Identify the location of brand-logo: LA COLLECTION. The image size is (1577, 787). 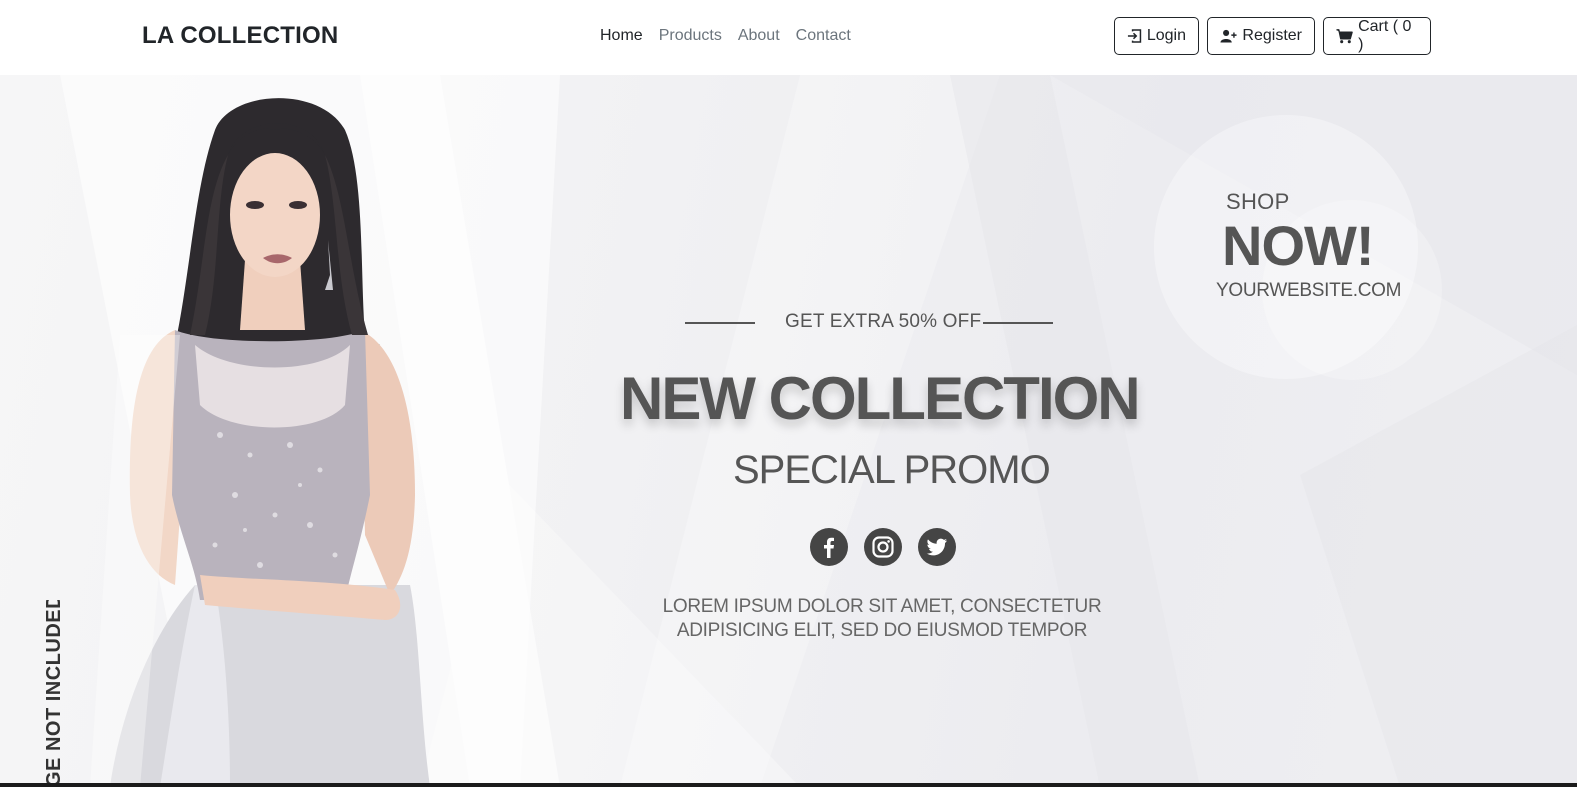
(240, 36).